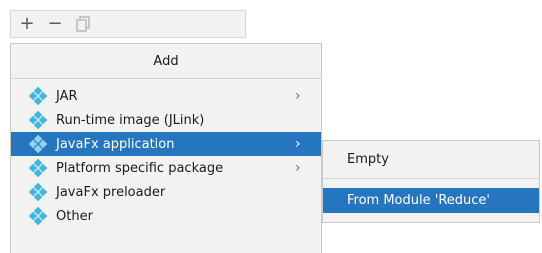  Describe the element at coordinates (431, 178) in the screenshot. I see `submenu-divider` at that location.